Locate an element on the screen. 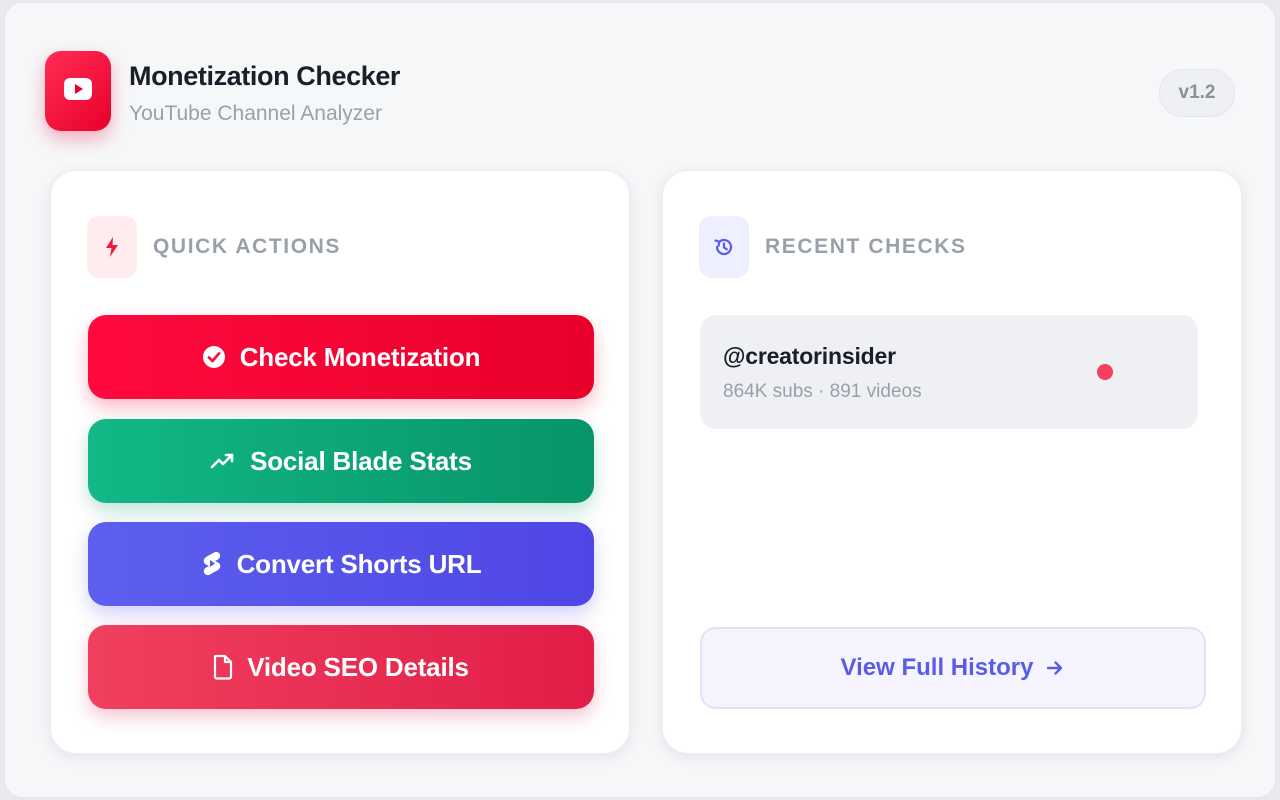  app-subtitle: YouTube Channel Analyzer is located at coordinates (255, 113).